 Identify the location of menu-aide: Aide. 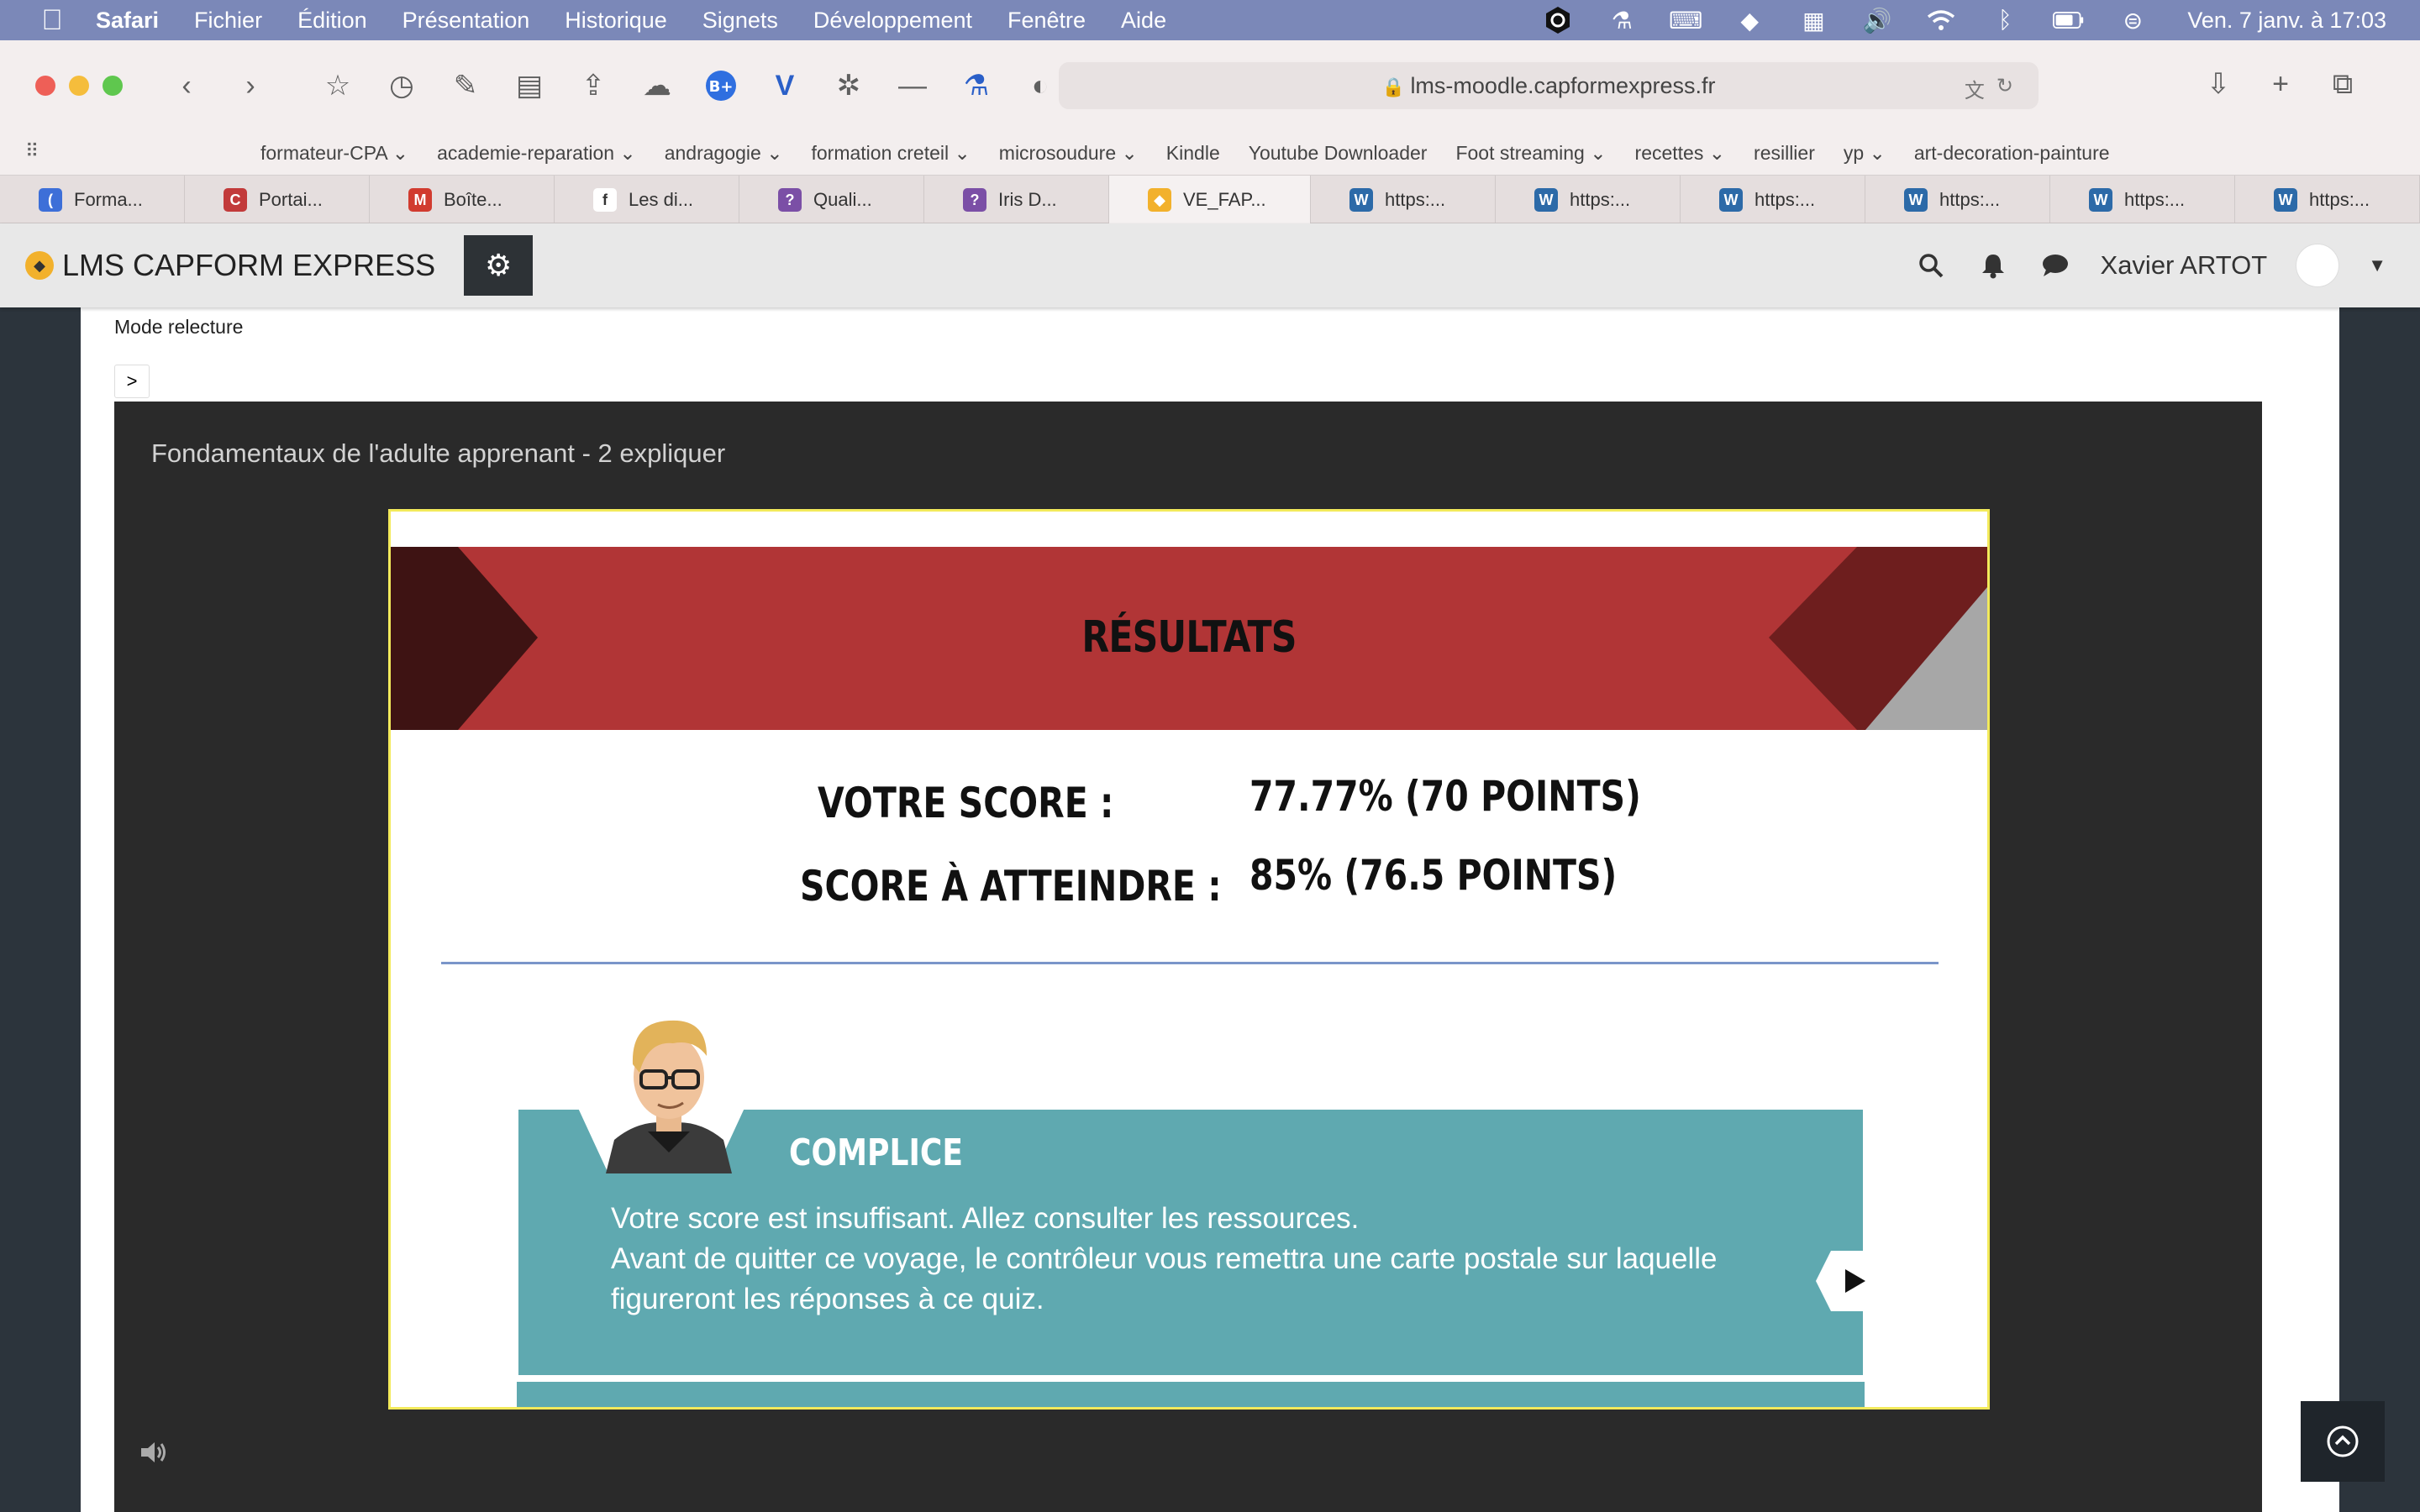
(1143, 21).